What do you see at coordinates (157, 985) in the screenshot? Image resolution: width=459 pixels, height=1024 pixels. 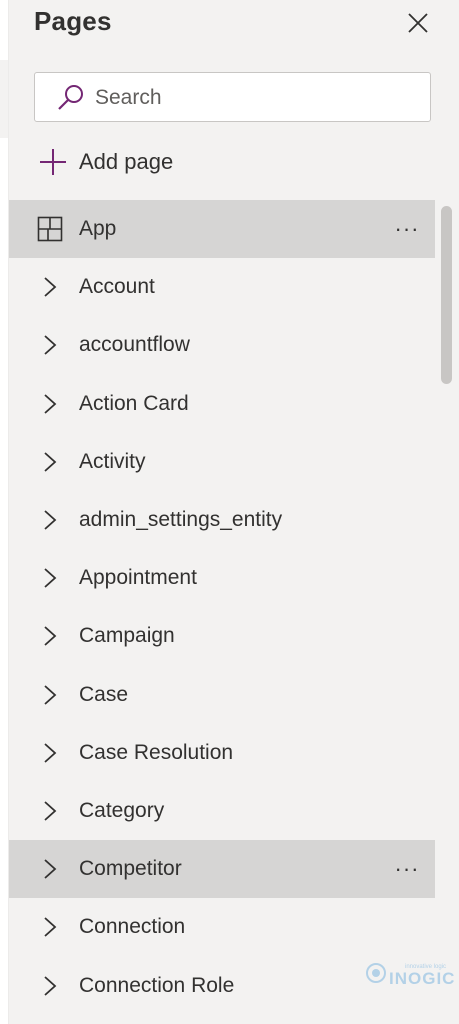 I see `page-item-label: Connection Role` at bounding box center [157, 985].